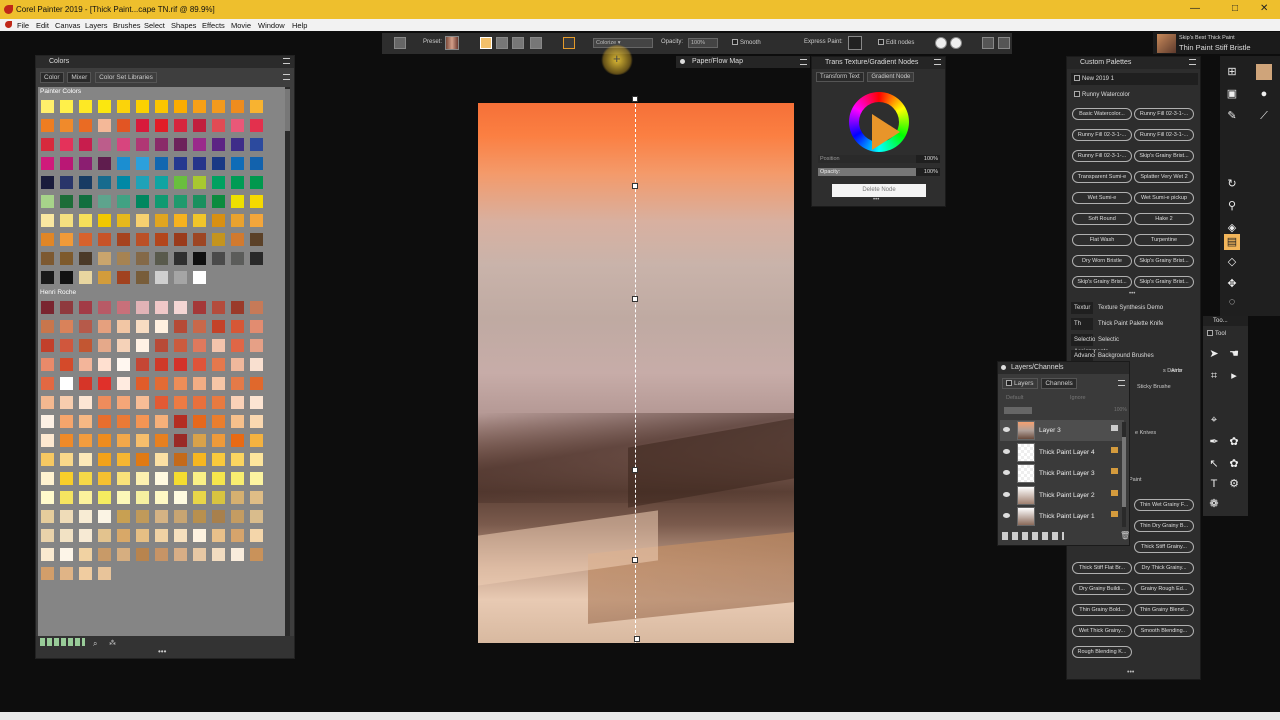  I want to click on rotate-icon: ↻, so click(1232, 184).